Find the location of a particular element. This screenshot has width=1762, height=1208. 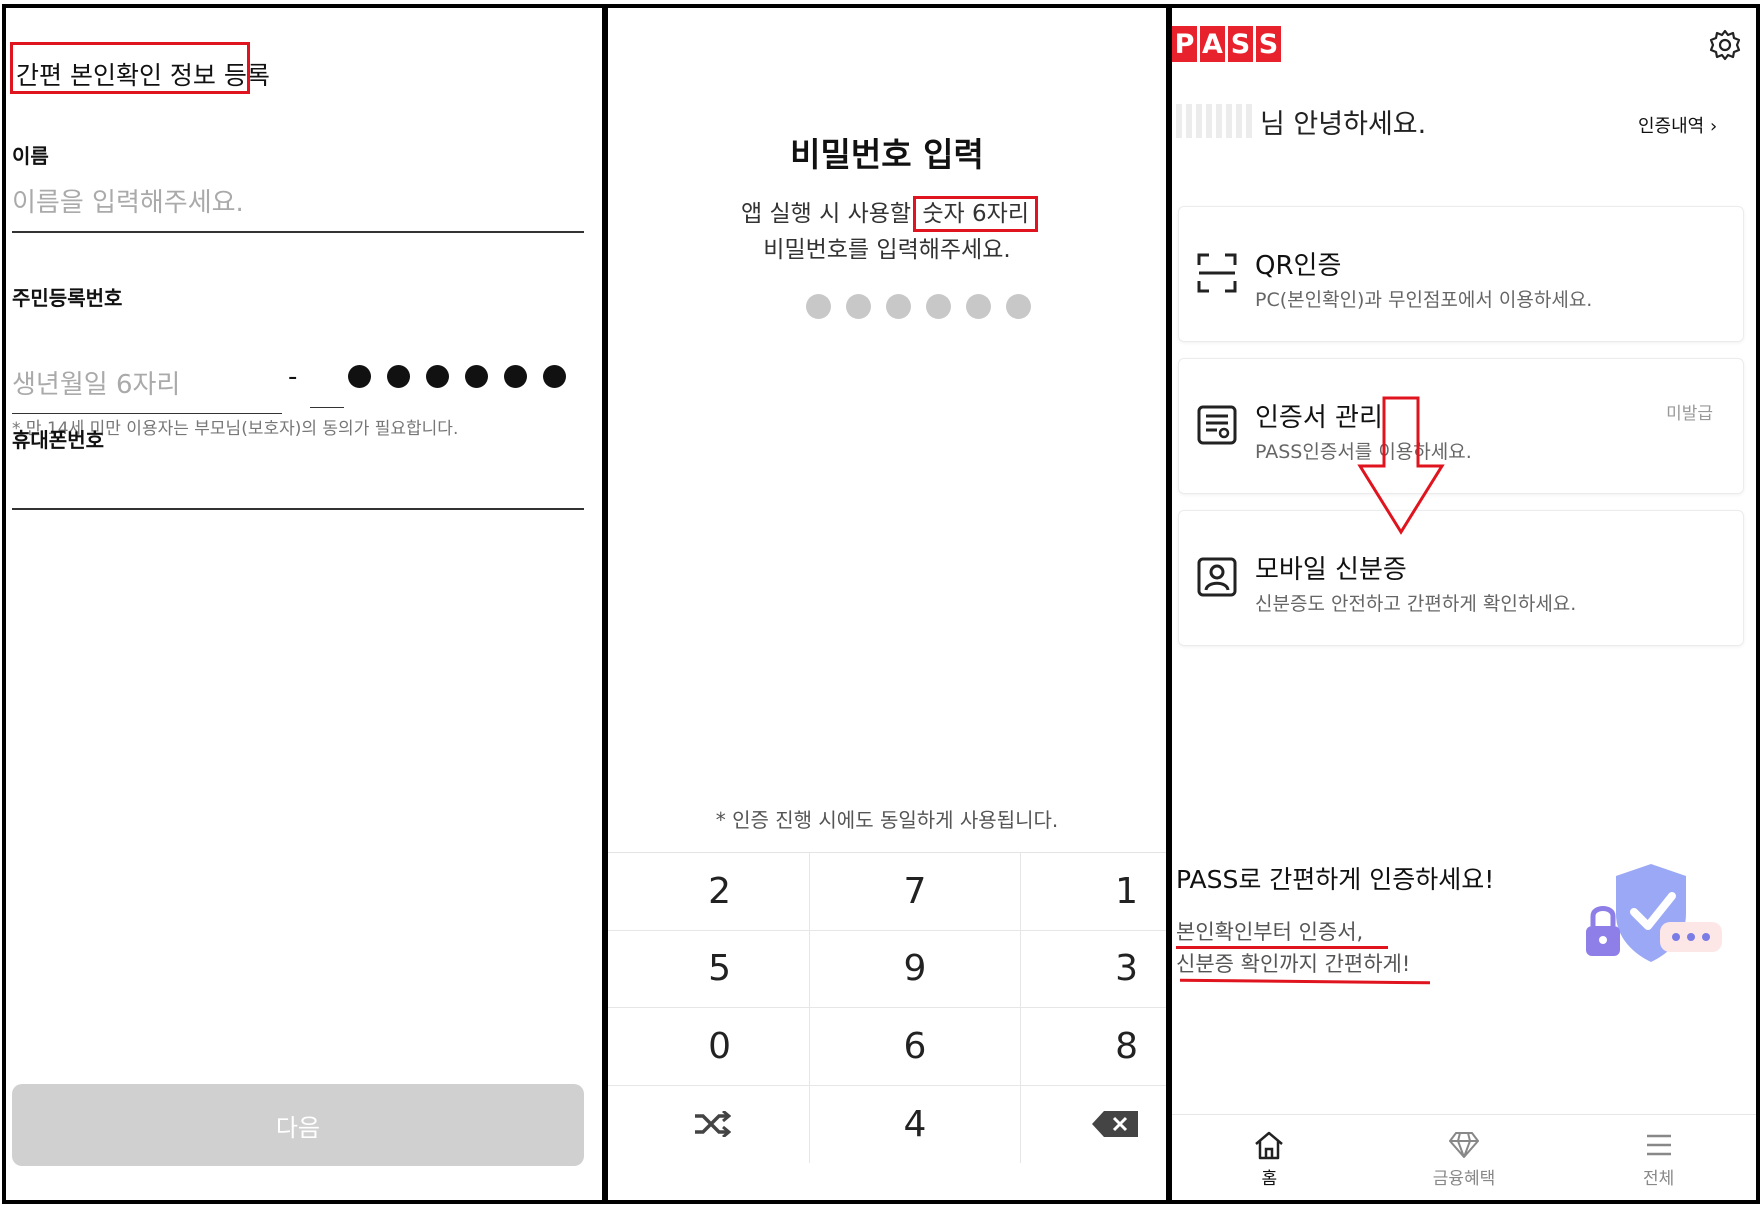

promo-line: 본인확인부터 인증서, is located at coordinates (1270, 932).